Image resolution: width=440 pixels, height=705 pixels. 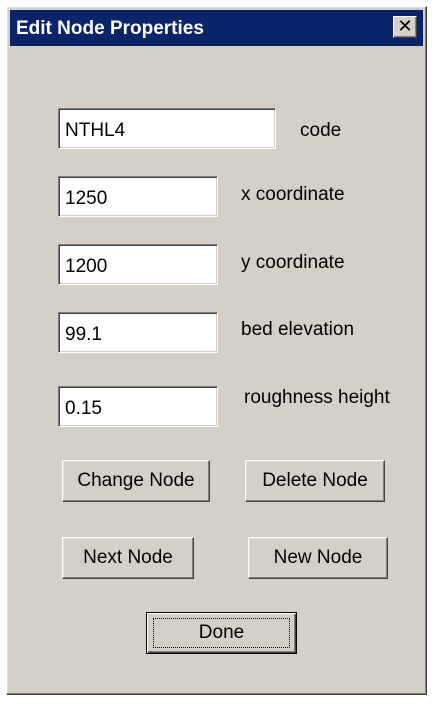 I want to click on delete-node-button: Delete Node, so click(x=315, y=481).